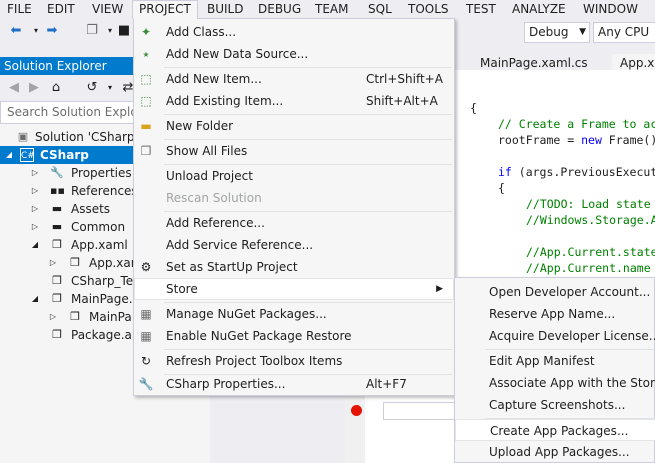  What do you see at coordinates (380, 9) in the screenshot?
I see `menu-sql: SQL` at bounding box center [380, 9].